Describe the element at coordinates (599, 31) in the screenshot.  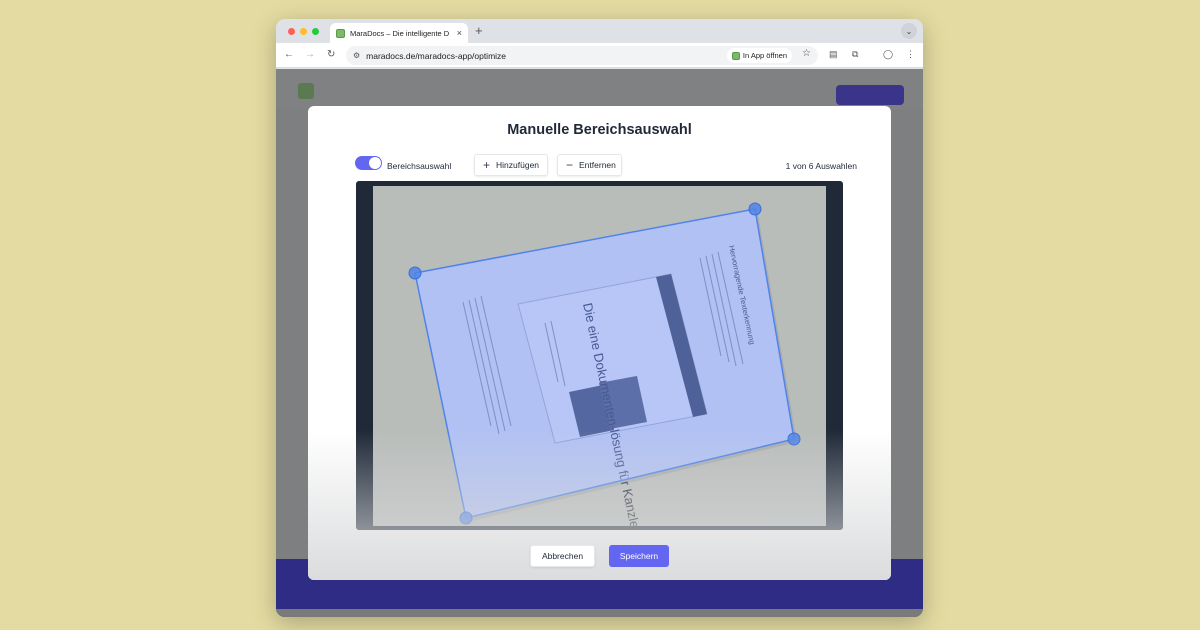
I see `tab-bar: MaraDocs – Die intelligente D × + ⌄` at that location.